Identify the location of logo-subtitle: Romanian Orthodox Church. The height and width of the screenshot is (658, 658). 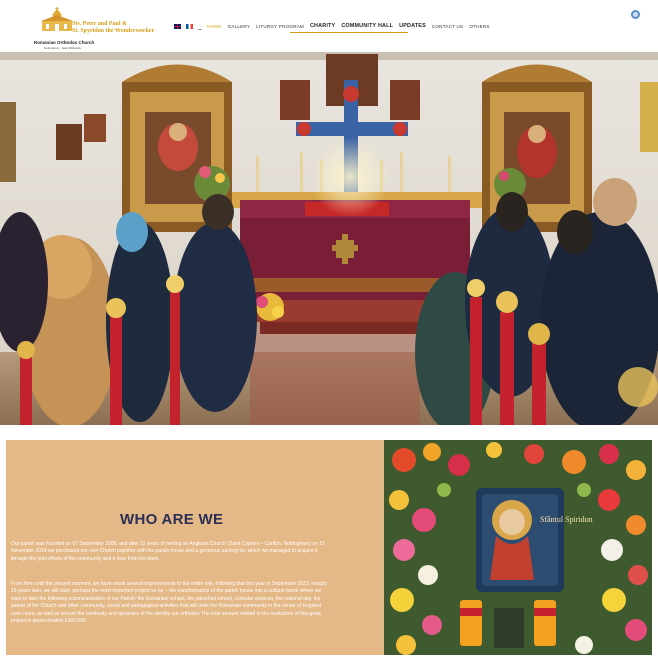
(64, 42).